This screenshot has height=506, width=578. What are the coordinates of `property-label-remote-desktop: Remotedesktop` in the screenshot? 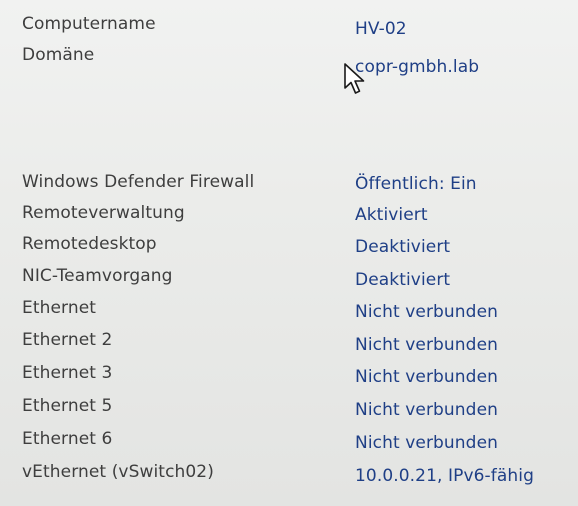 It's located at (89, 244).